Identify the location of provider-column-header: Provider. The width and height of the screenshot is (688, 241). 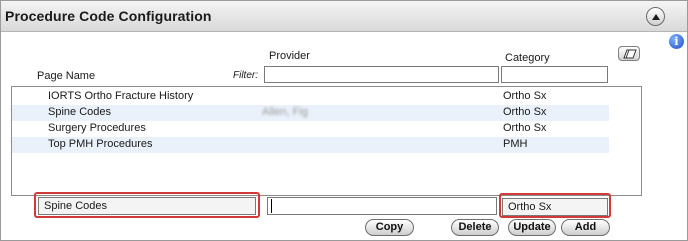
(289, 56).